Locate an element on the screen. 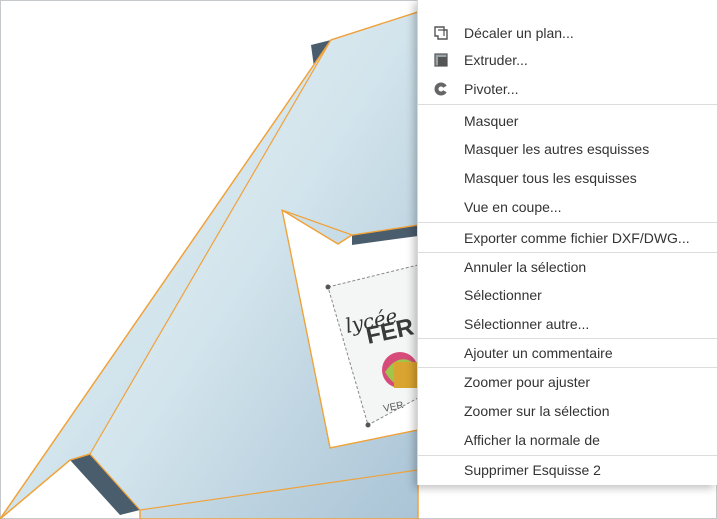 The image size is (717, 519). revolve-icon is located at coordinates (441, 89).